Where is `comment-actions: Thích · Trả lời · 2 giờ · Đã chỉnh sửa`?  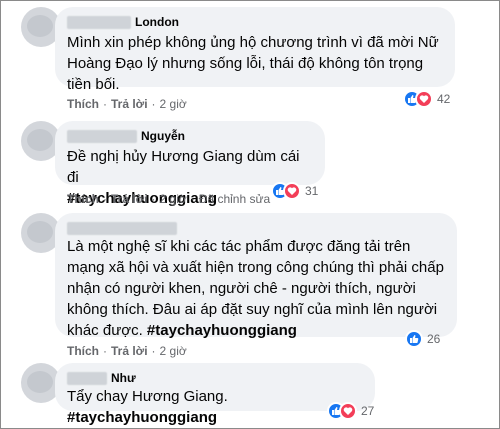
comment-actions: Thích · Trả lời · 2 giờ · Đã chỉnh sửa is located at coordinates (169, 199).